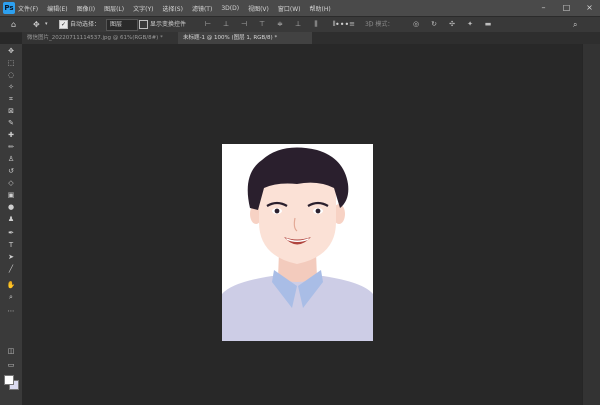  What do you see at coordinates (226, 24) in the screenshot?
I see `align-hcenter-icon: ⊥` at bounding box center [226, 24].